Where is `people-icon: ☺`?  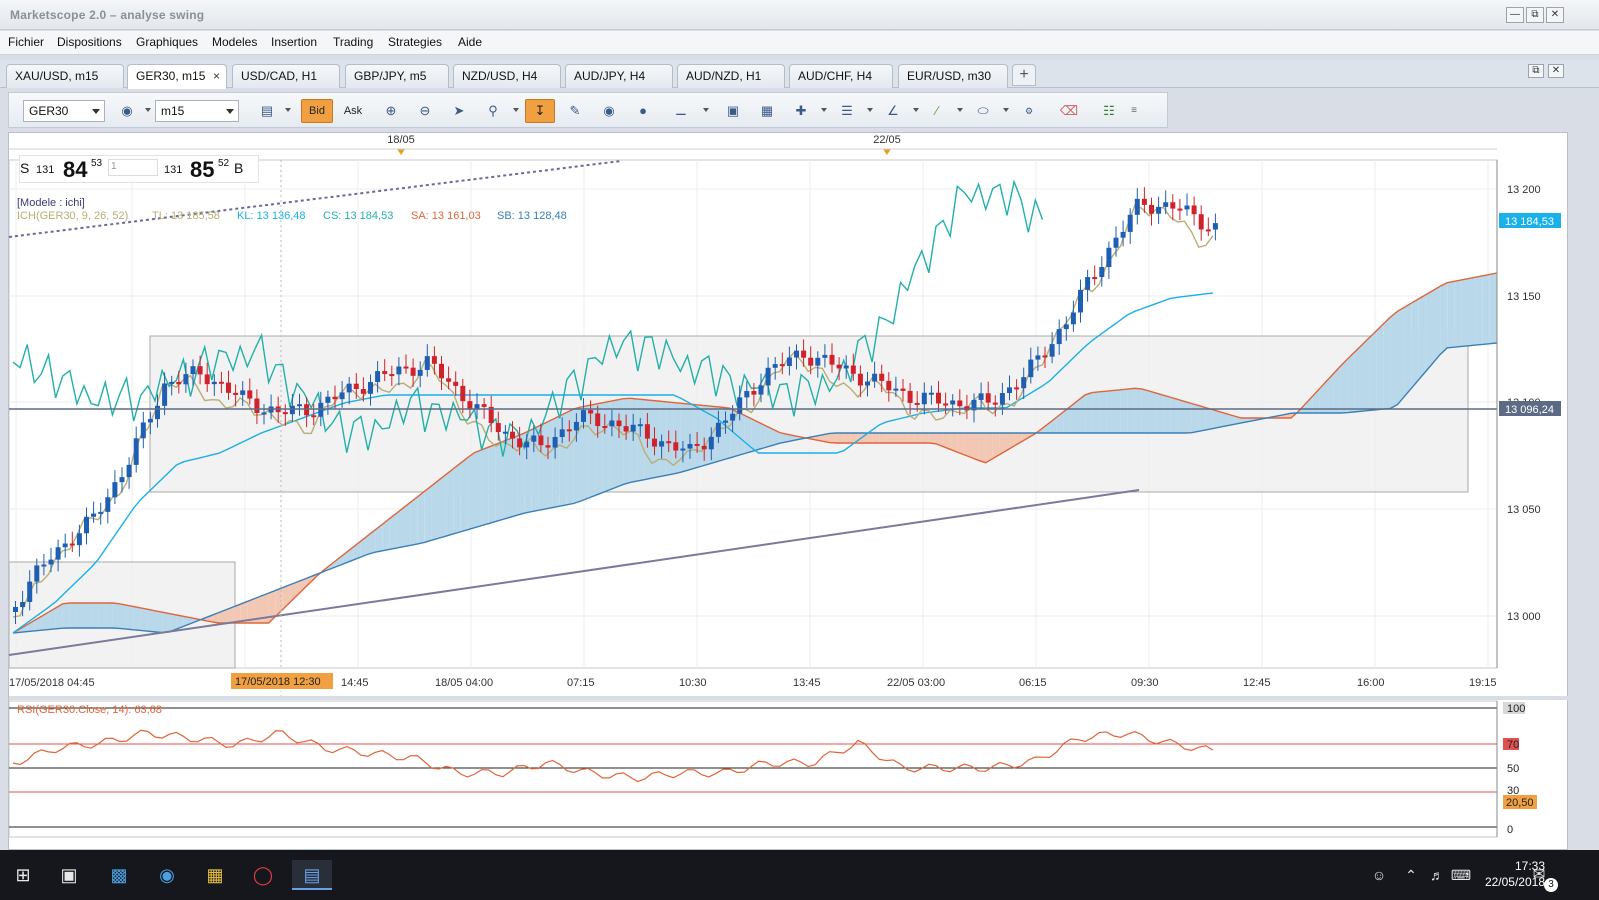 people-icon: ☺ is located at coordinates (1379, 875).